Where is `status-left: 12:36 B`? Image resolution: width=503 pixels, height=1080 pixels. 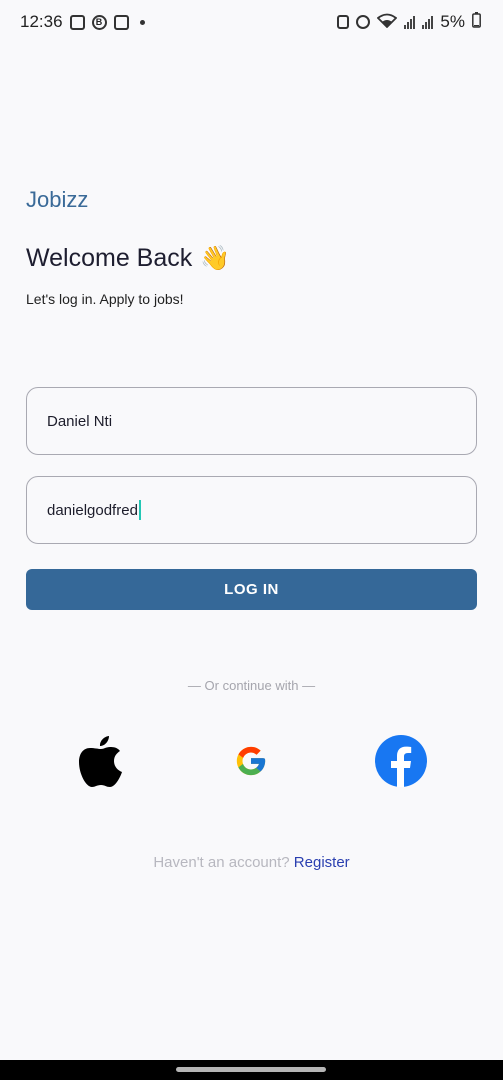 status-left: 12:36 B is located at coordinates (82, 22).